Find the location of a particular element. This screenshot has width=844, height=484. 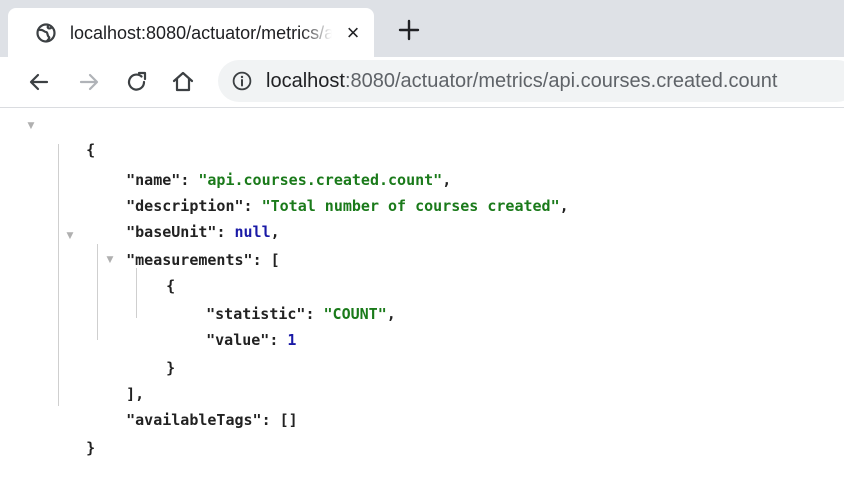

close-icon: × is located at coordinates (353, 33).